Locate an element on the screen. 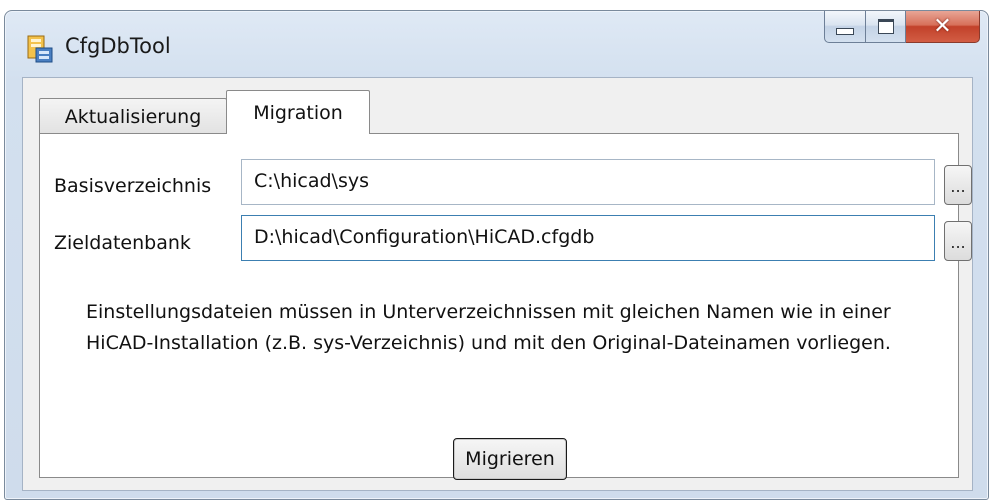 The image size is (995, 504). base-directory-field: C:\hicad\sys is located at coordinates (588, 182).